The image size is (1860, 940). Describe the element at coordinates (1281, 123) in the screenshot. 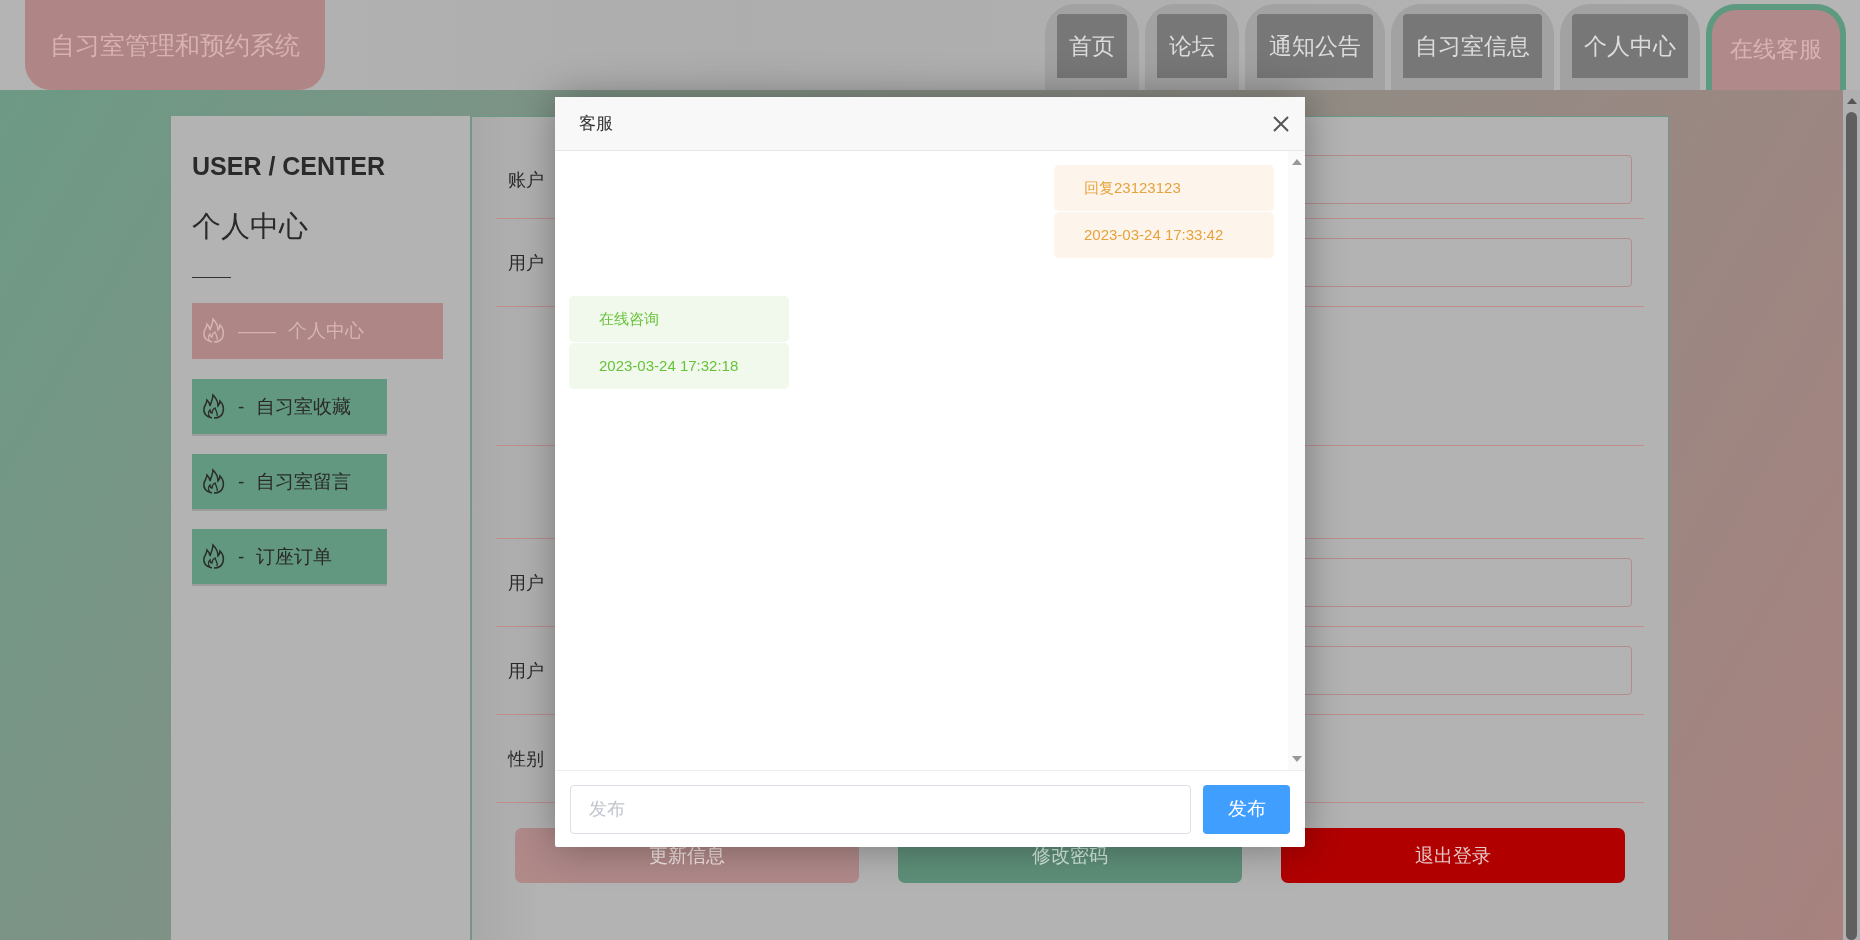

I see `close-icon` at that location.